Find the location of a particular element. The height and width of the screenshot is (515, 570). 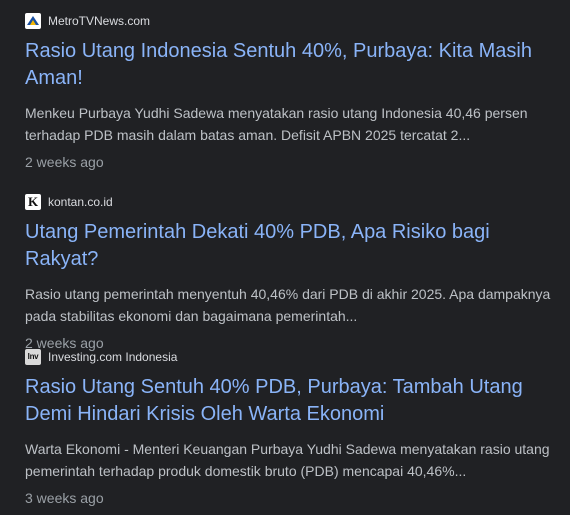

source-name: MetroTVNews.com is located at coordinates (99, 21).